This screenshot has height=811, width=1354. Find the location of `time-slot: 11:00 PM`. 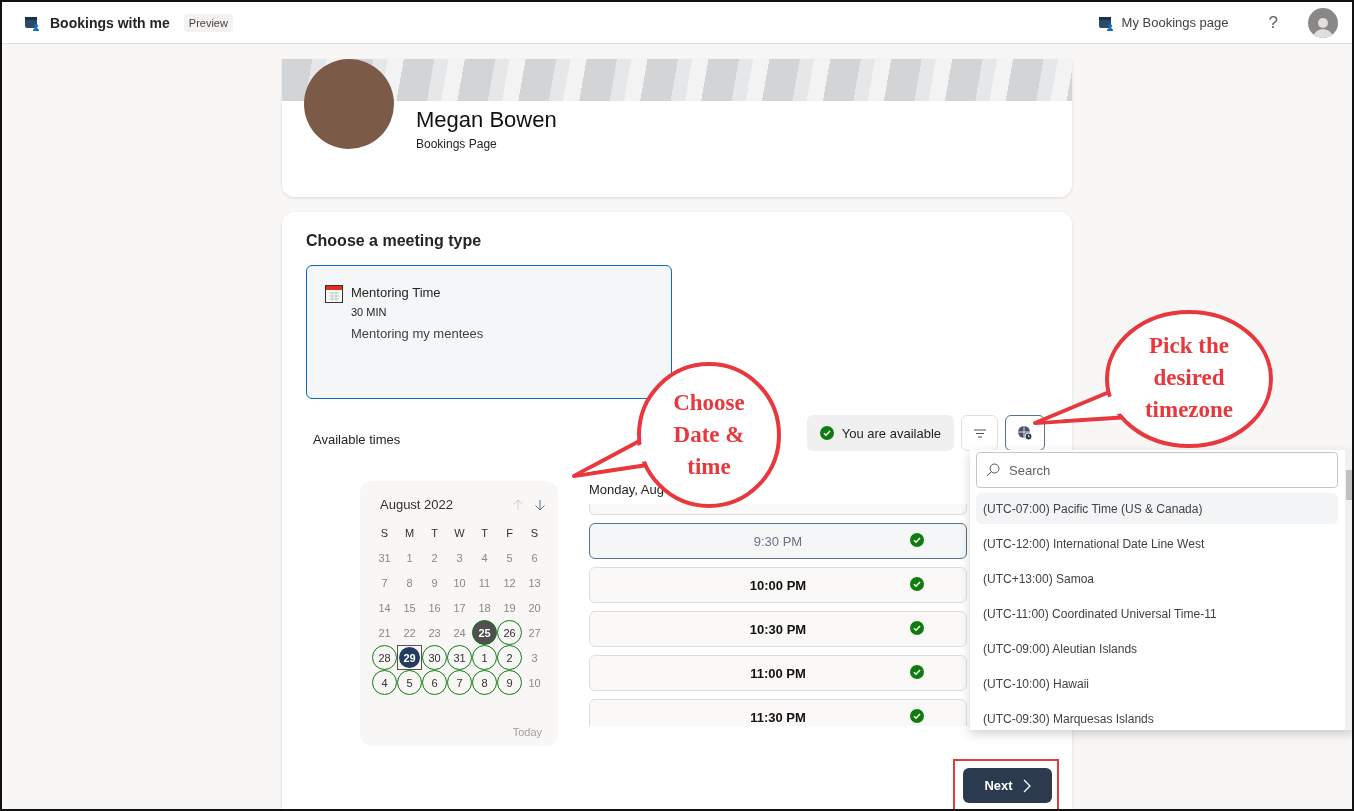

time-slot: 11:00 PM is located at coordinates (778, 673).